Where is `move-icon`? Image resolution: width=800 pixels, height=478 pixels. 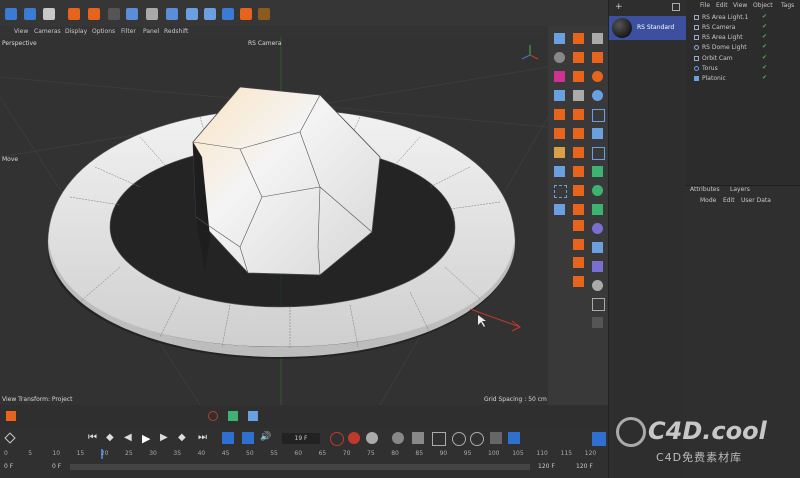
move-icon is located at coordinates (30, 14).